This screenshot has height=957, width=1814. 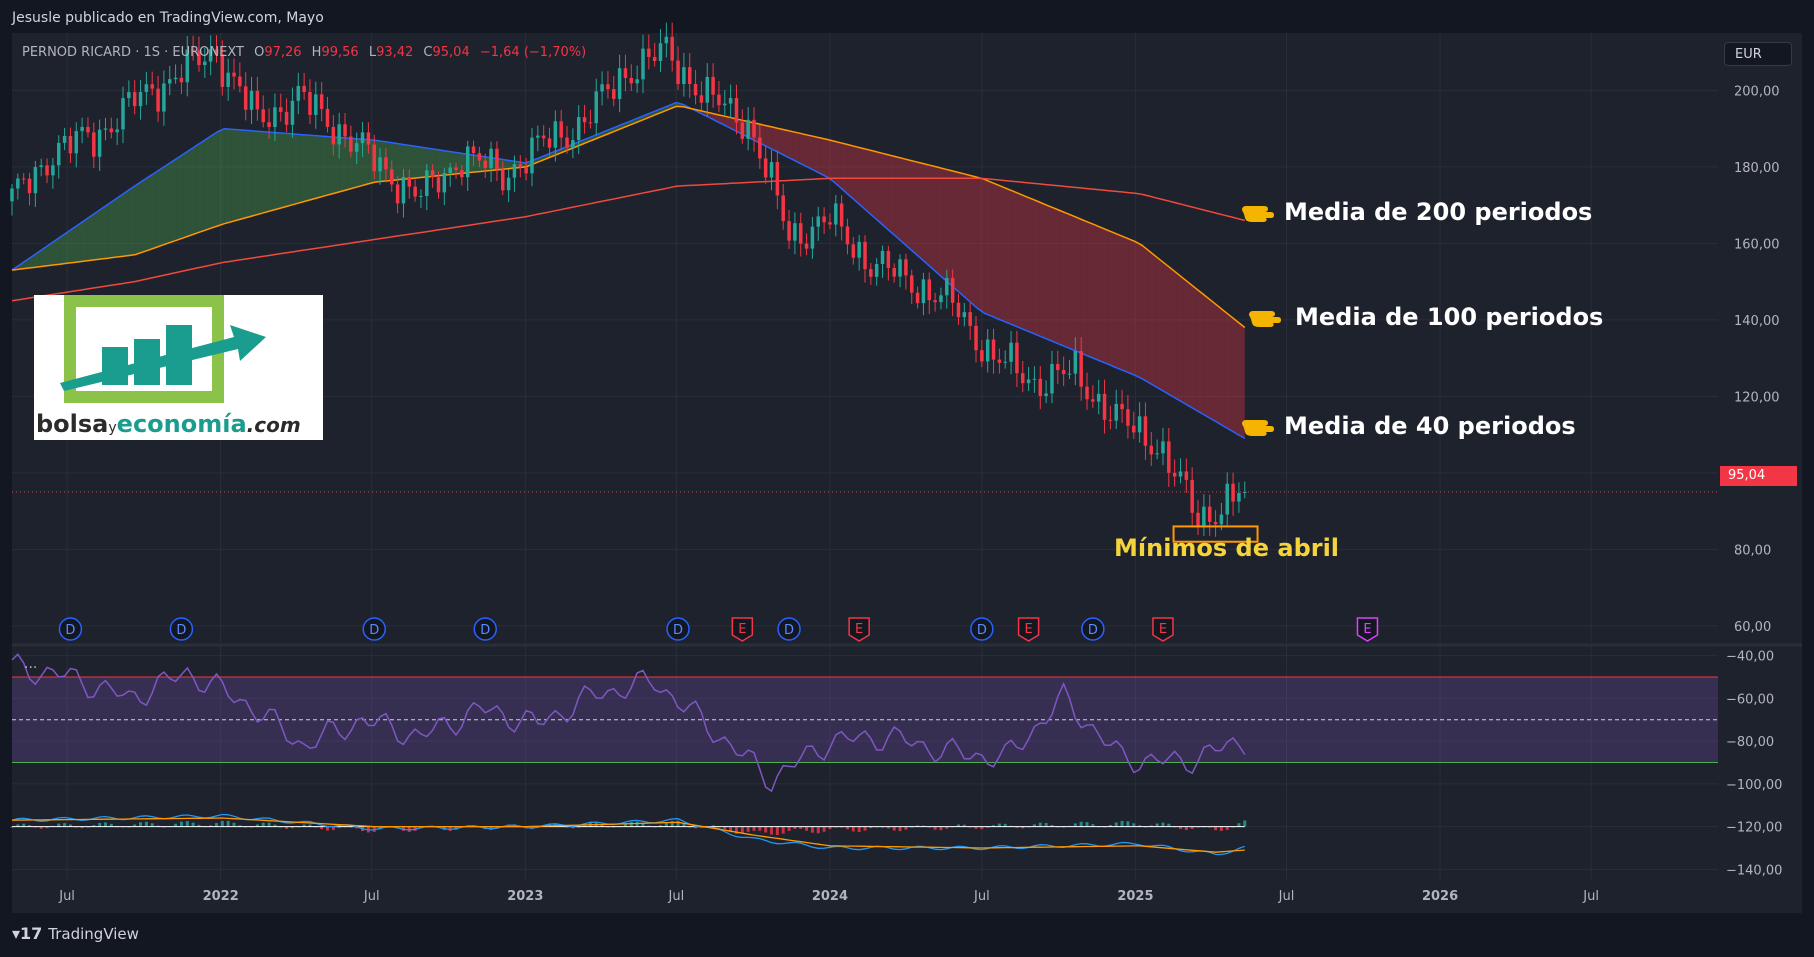 I want to click on ma40-label: Media de 40 periodos, so click(x=1430, y=426).